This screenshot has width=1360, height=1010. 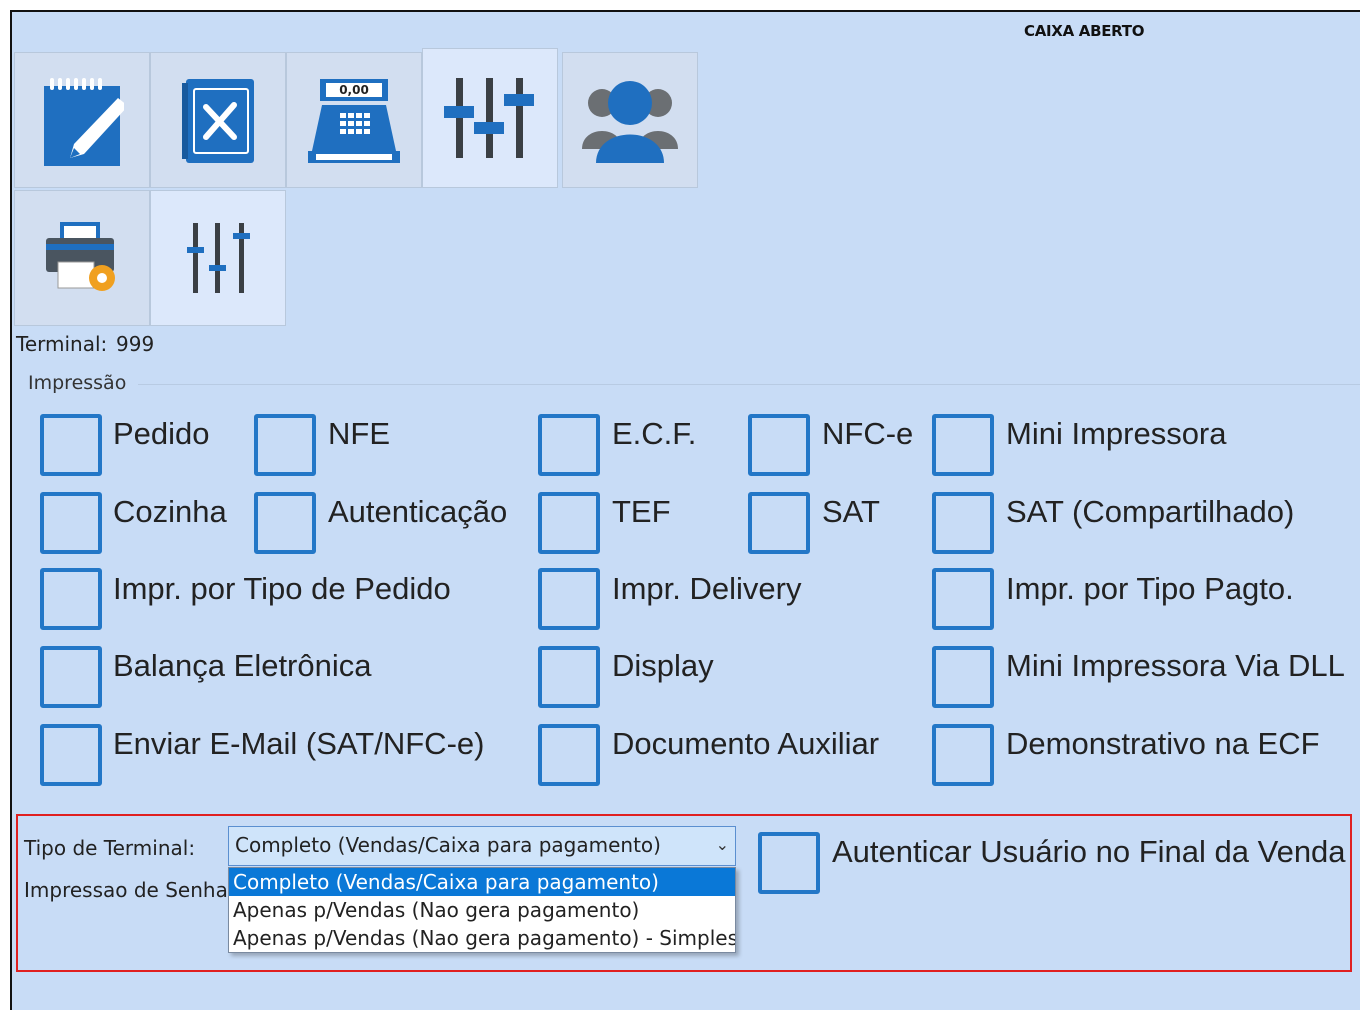 I want to click on tab-impressao, so click(x=82, y=258).